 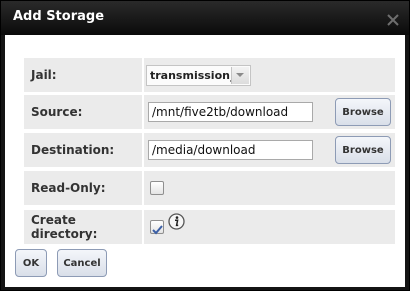 I want to click on checkmark-icon, so click(x=157, y=230).